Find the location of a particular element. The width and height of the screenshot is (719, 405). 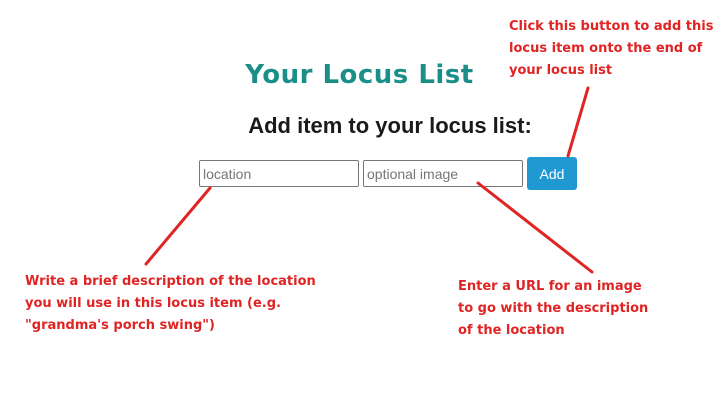

image-pointer-line is located at coordinates (535, 227).